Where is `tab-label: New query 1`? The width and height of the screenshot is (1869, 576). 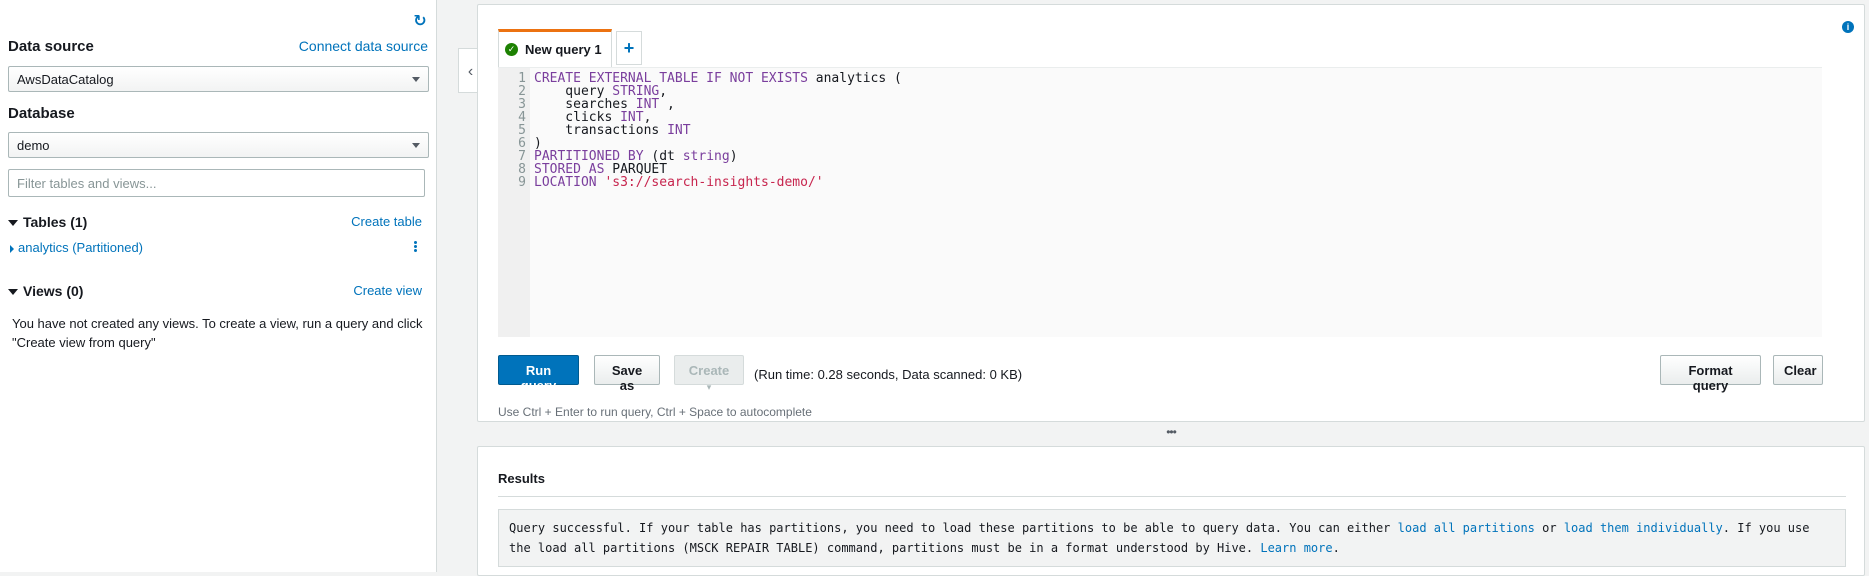
tab-label: New query 1 is located at coordinates (563, 49).